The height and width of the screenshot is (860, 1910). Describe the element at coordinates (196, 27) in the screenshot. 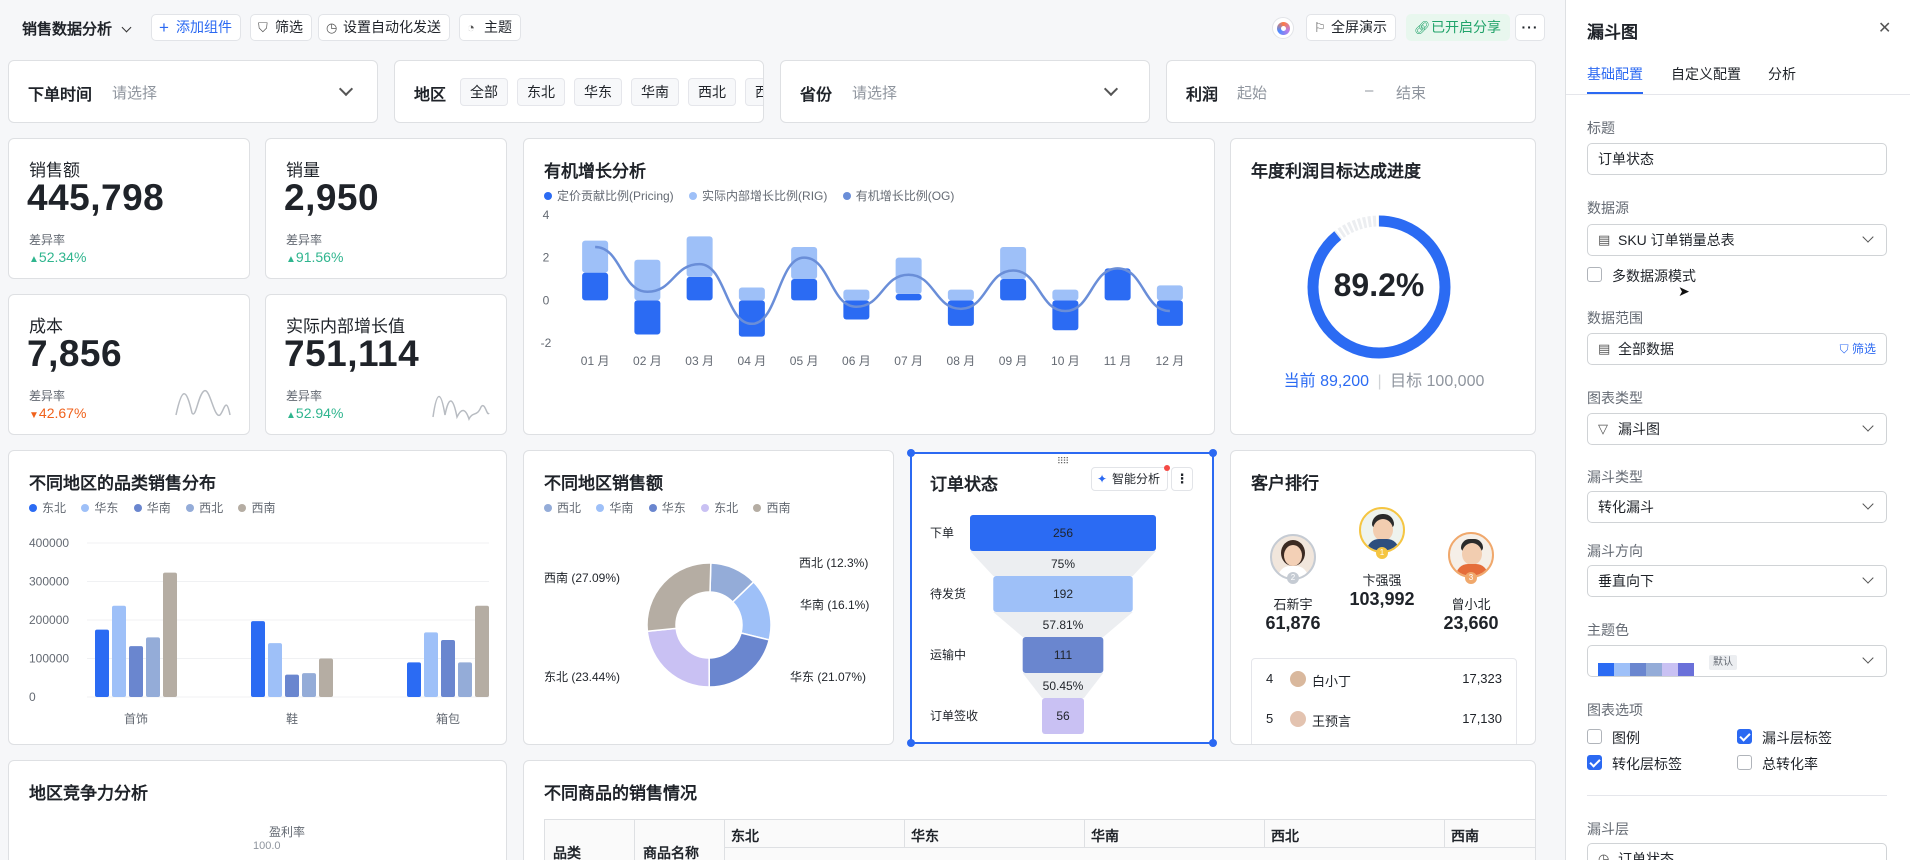

I see `add-component-button: + 添加组件` at that location.